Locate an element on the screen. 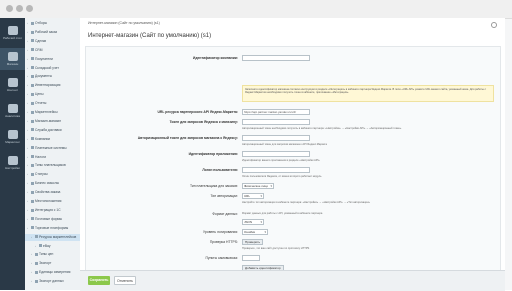 The height and width of the screenshot is (291, 512). tree-item: › Маркетплейсы is located at coordinates (52, 112).